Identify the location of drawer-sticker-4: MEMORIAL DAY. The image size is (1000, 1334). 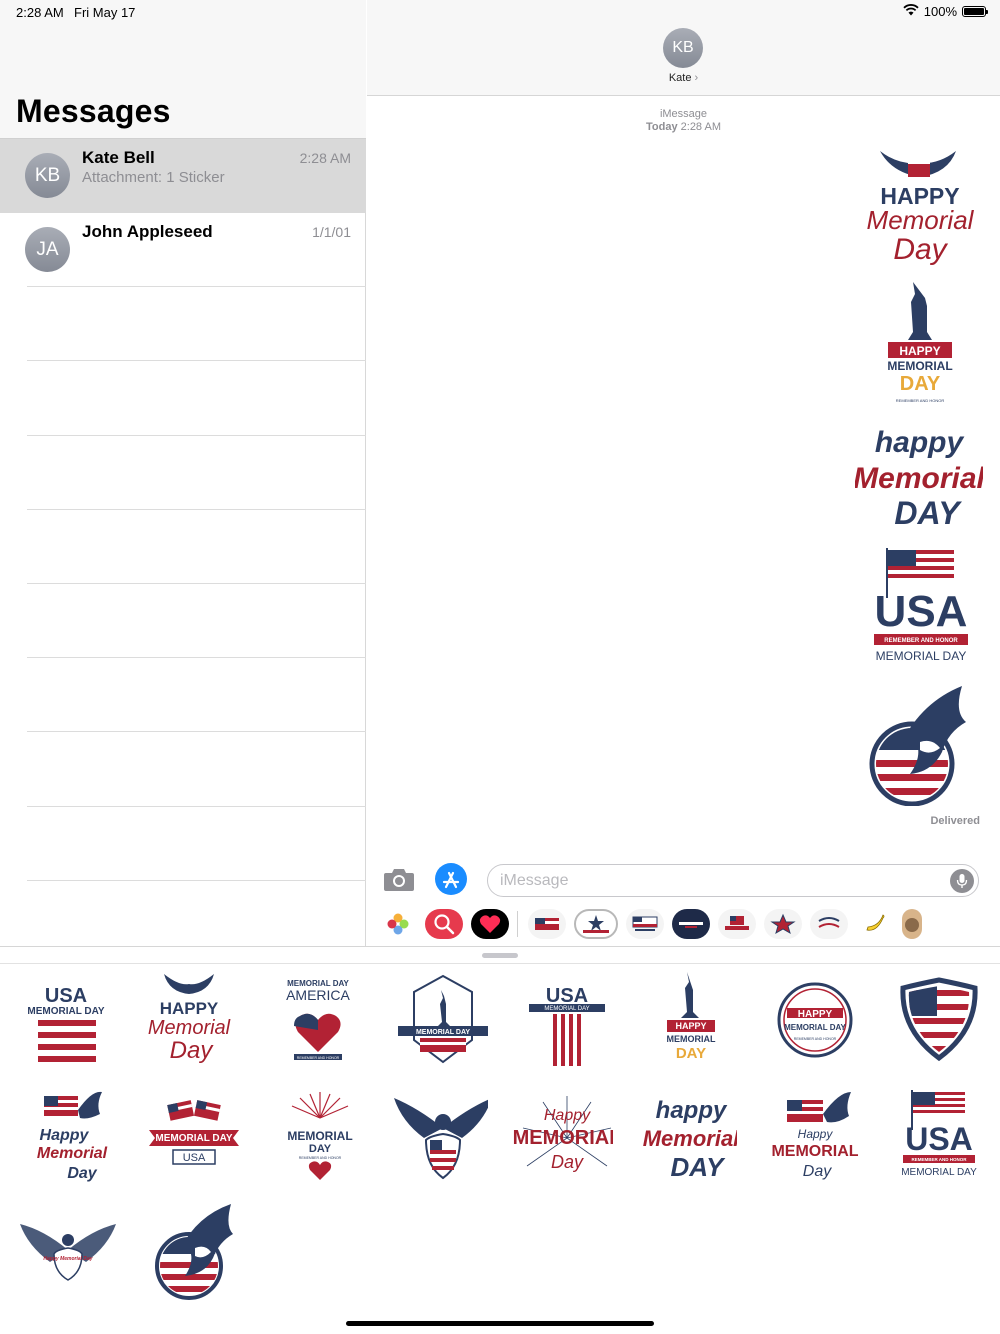
(438, 1020).